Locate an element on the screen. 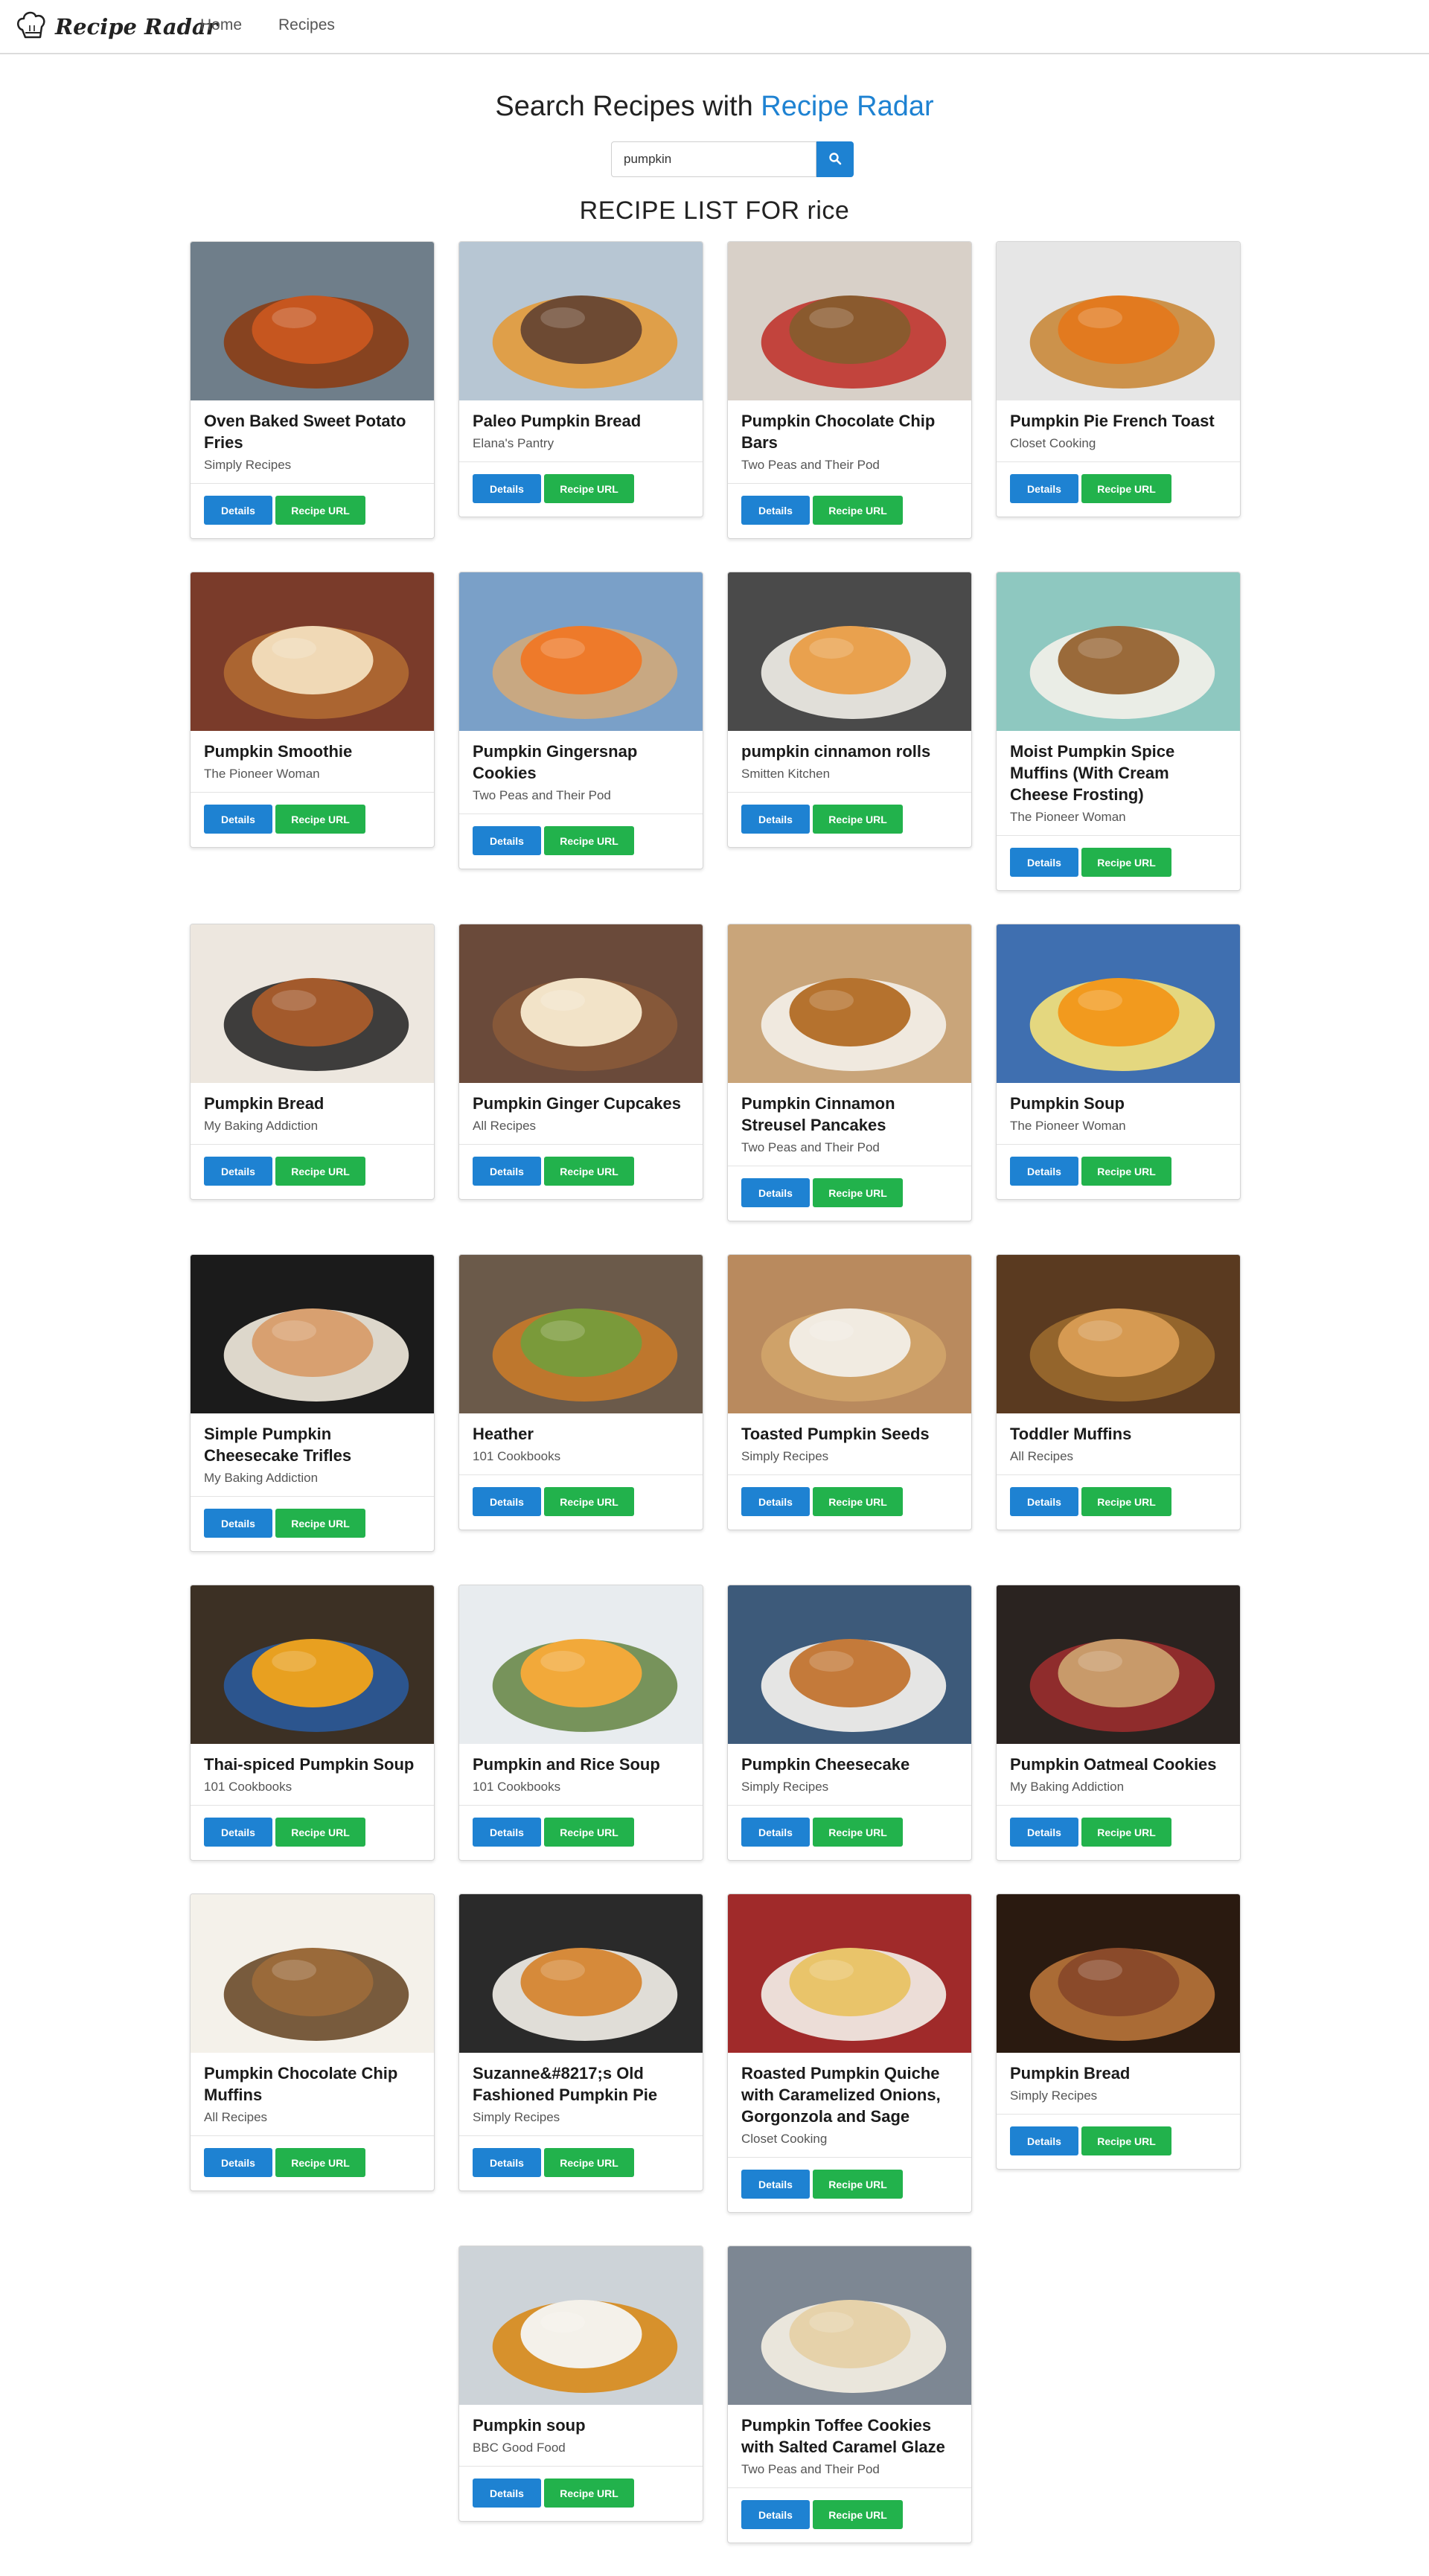 The image size is (1429, 2576). gingersnap-cookies-photo is located at coordinates (581, 651).